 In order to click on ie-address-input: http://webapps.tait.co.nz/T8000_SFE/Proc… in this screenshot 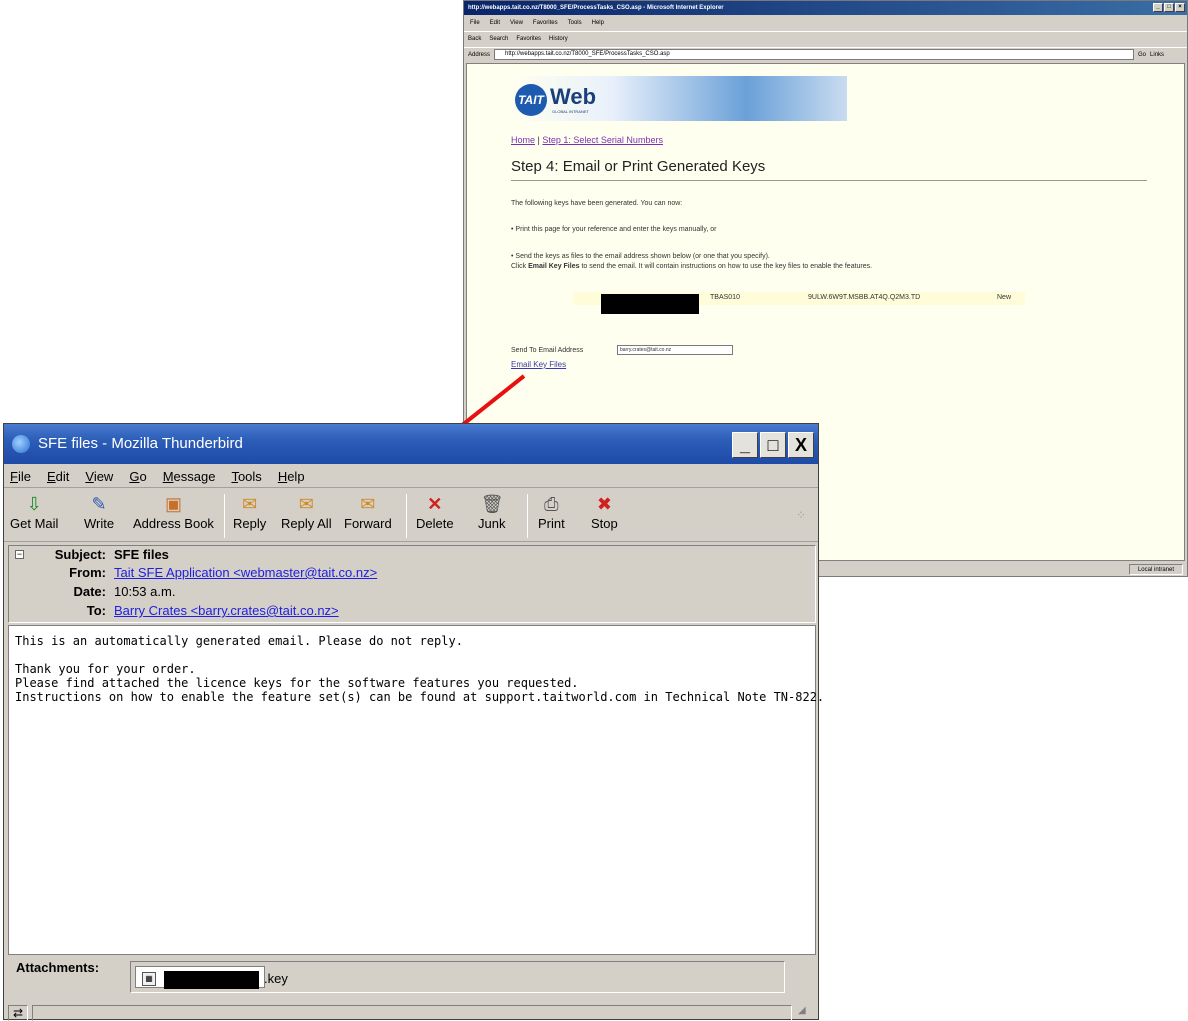, I will do `click(814, 54)`.